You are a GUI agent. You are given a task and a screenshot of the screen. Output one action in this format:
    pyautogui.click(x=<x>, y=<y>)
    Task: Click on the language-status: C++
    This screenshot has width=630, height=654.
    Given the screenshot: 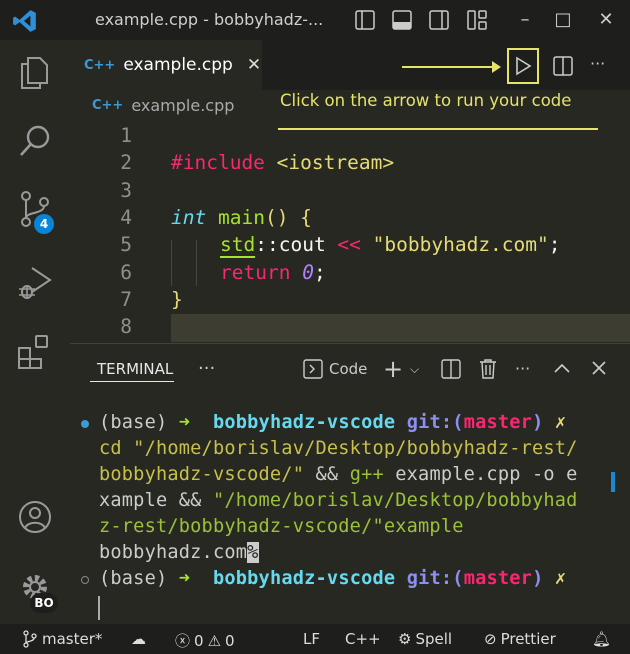 What is the action you would take?
    pyautogui.click(x=363, y=639)
    